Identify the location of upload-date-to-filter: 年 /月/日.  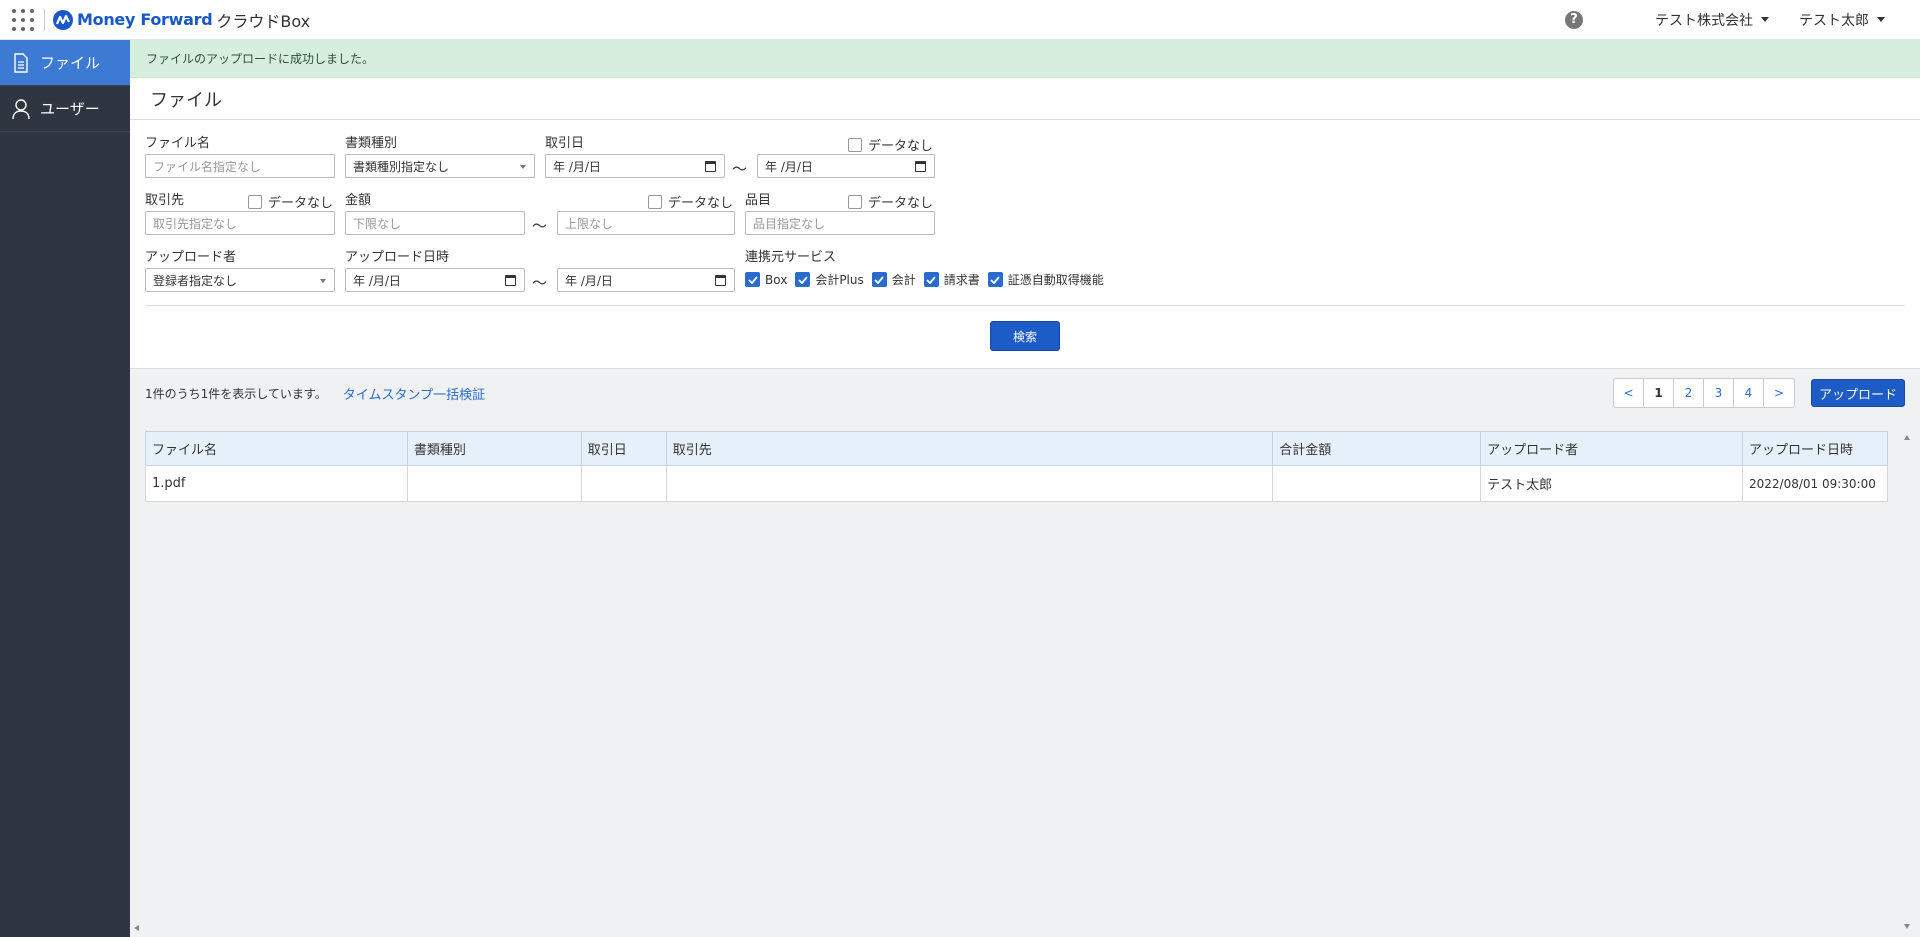
(646, 271).